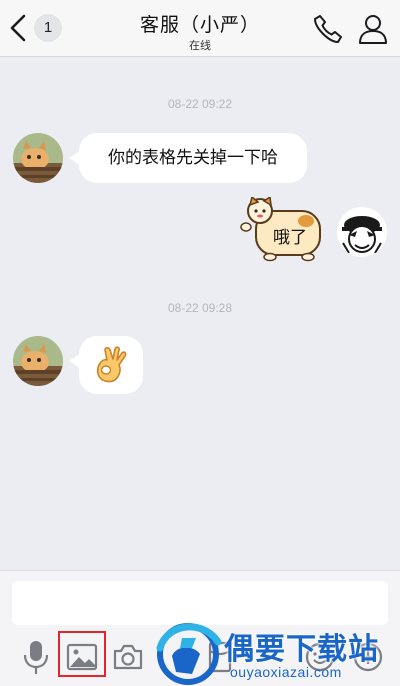 Image resolution: width=400 pixels, height=686 pixels. I want to click on page-title: 客服（小严）, so click(199, 25).